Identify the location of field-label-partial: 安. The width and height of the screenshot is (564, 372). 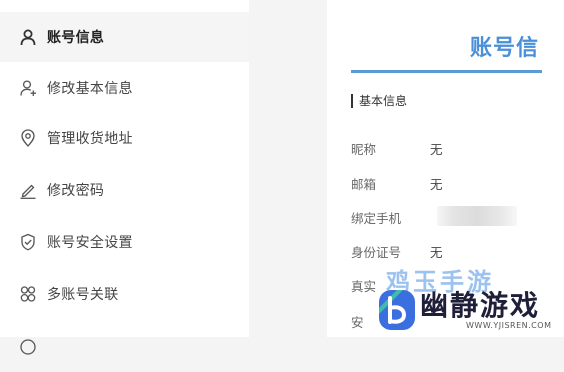
(357, 322).